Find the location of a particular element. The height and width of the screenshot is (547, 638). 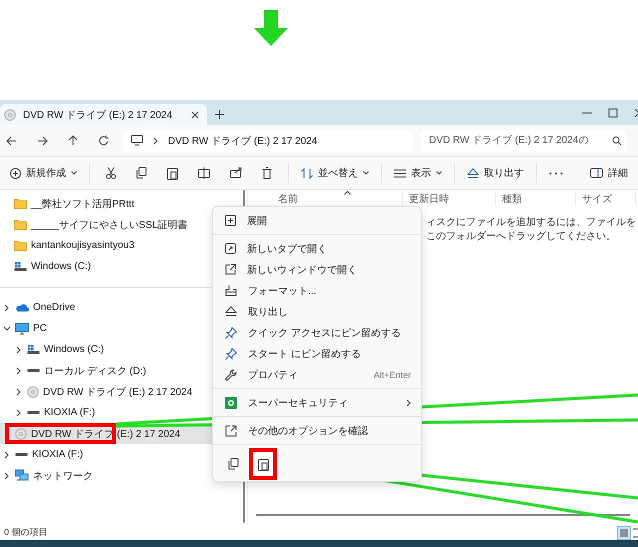

view-button: 表示 is located at coordinates (418, 173).